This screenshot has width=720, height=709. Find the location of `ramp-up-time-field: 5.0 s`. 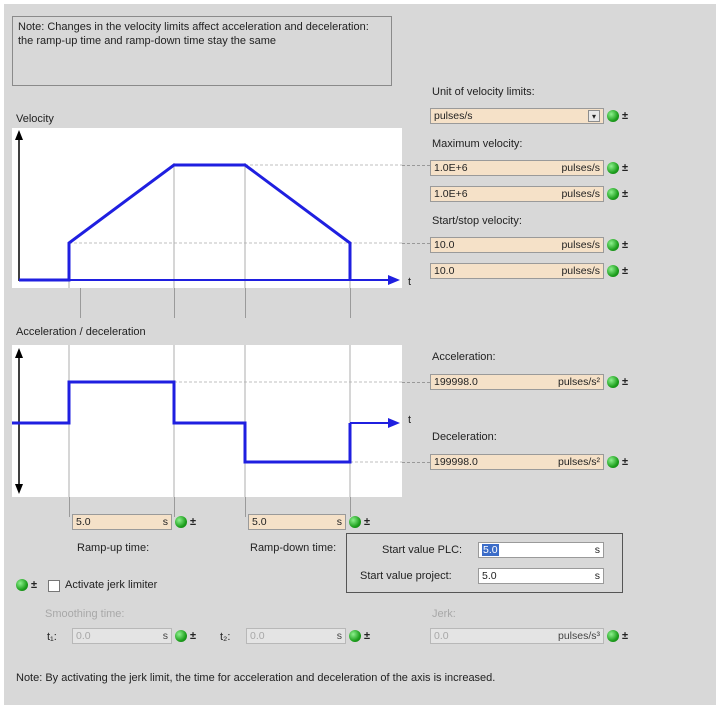

ramp-up-time-field: 5.0 s is located at coordinates (122, 522).